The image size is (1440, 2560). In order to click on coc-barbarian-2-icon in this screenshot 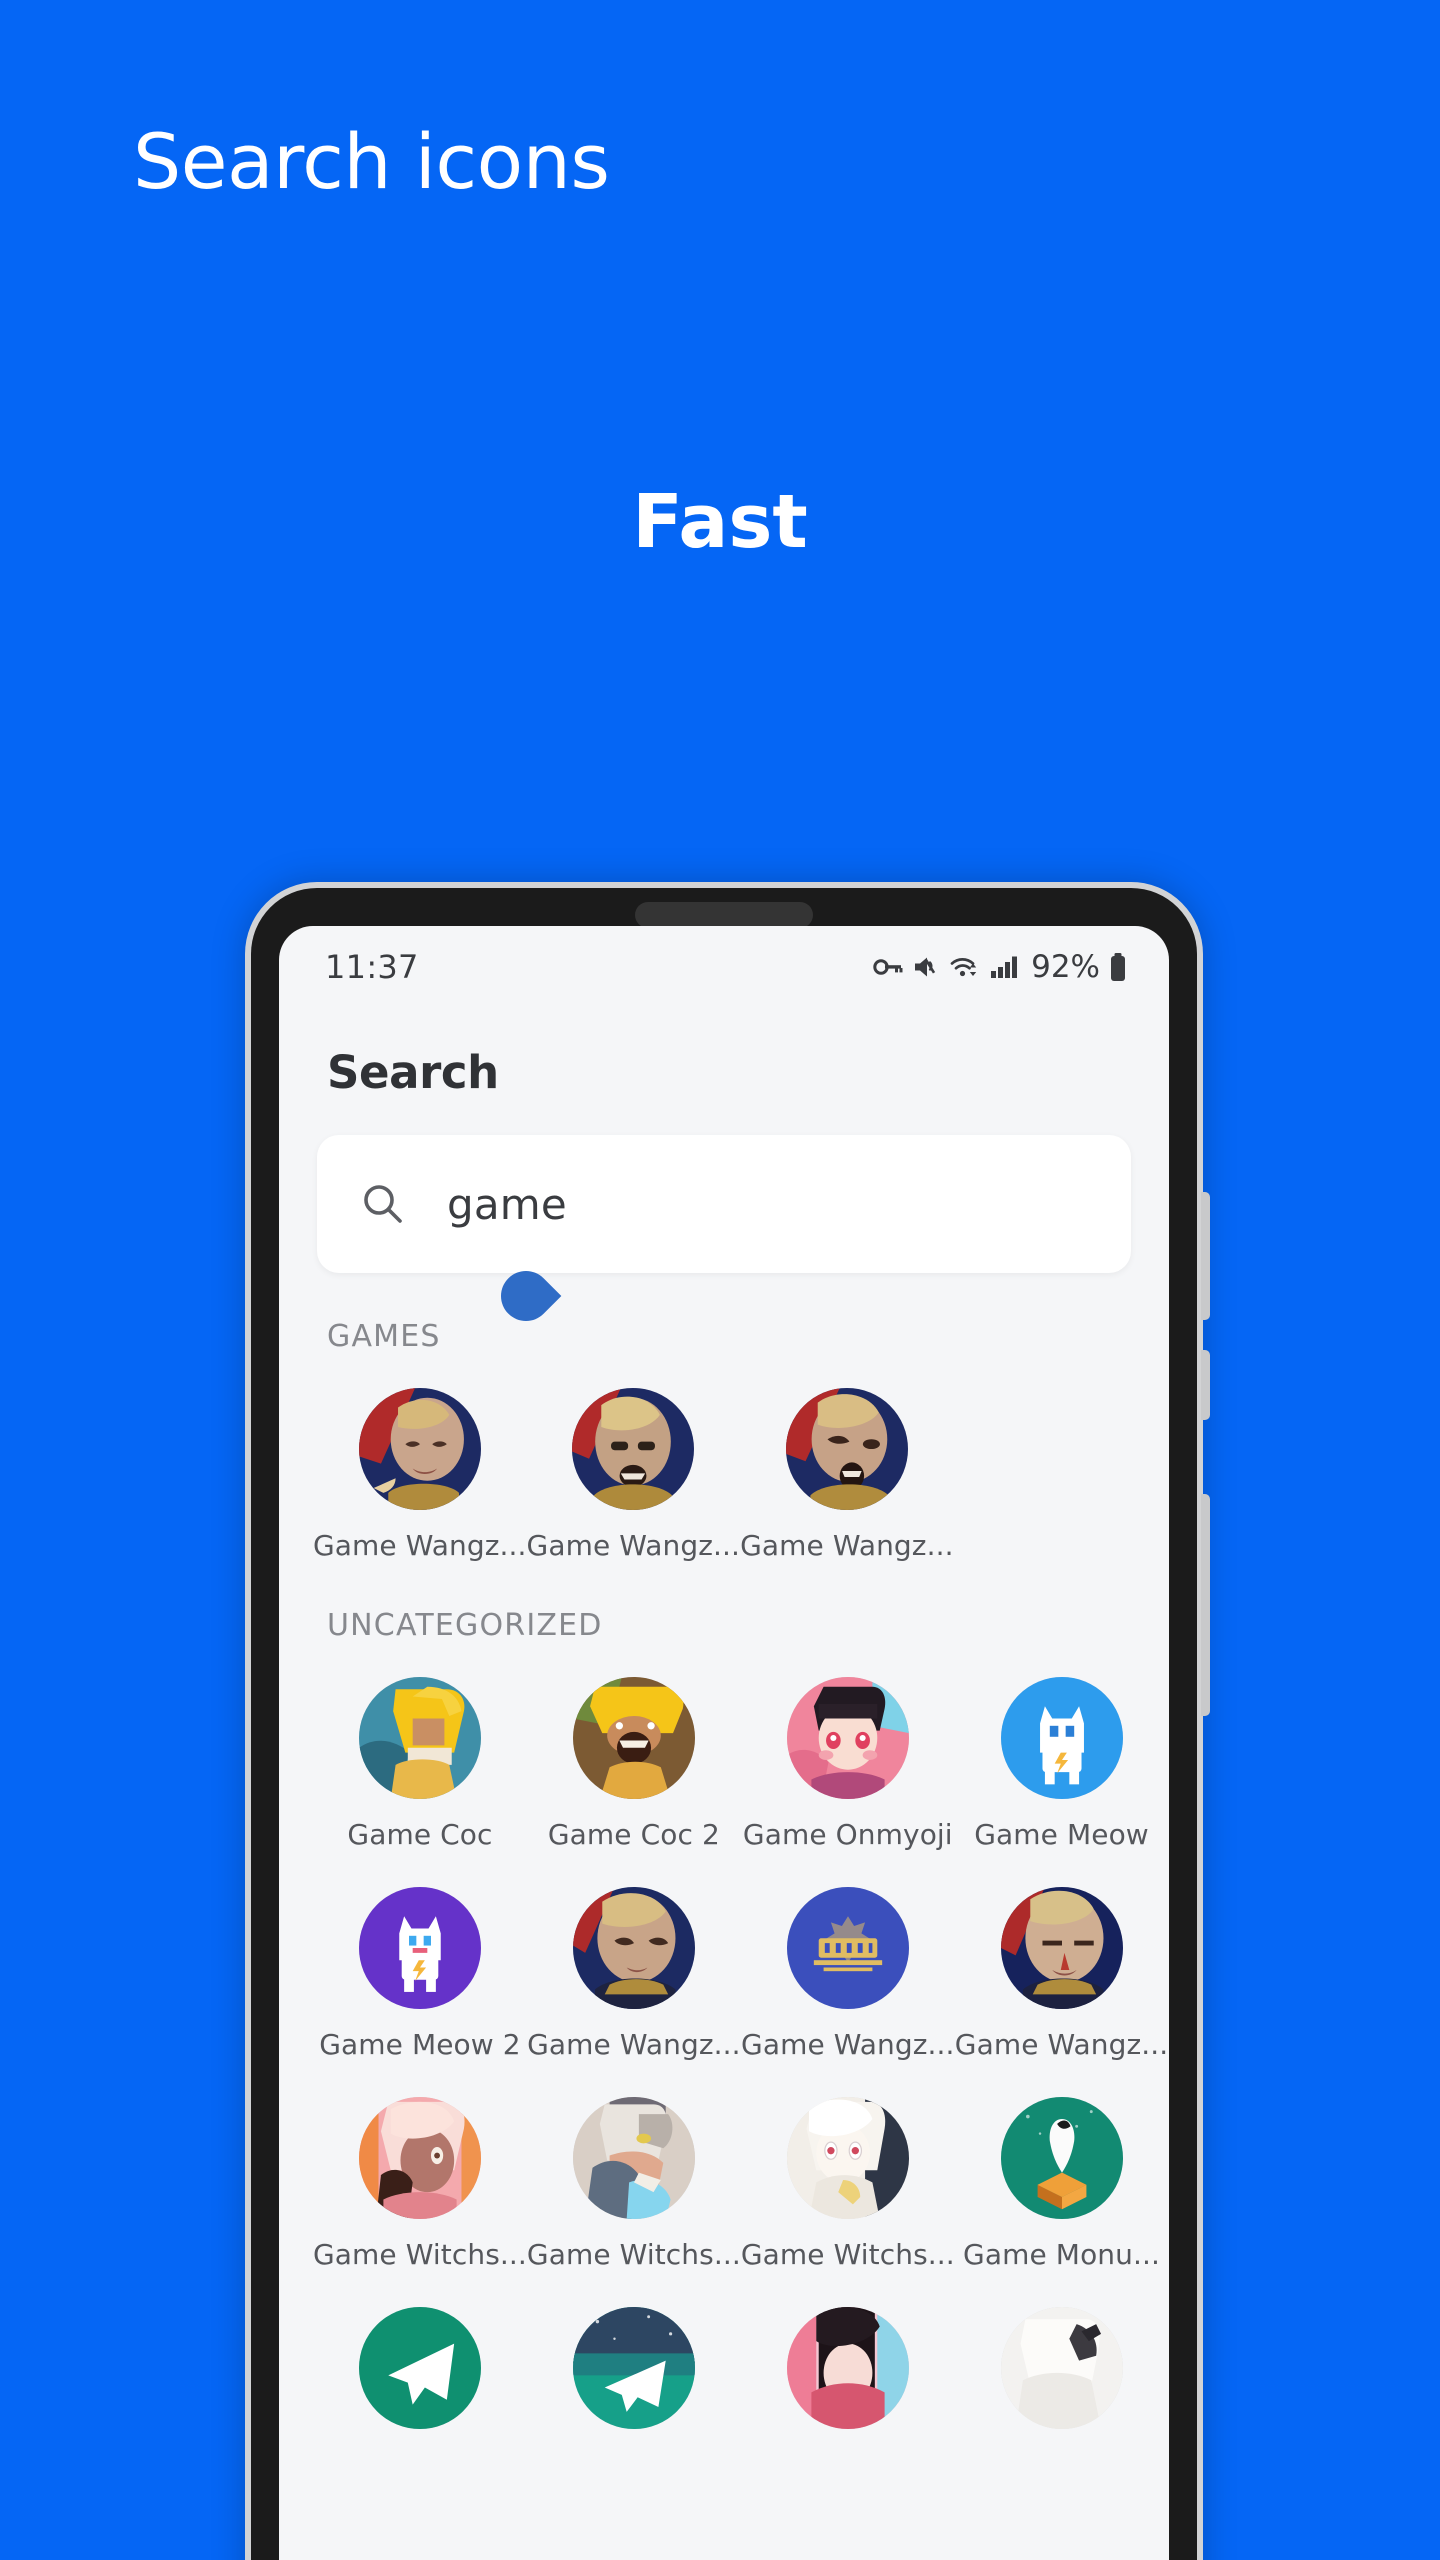, I will do `click(633, 1738)`.